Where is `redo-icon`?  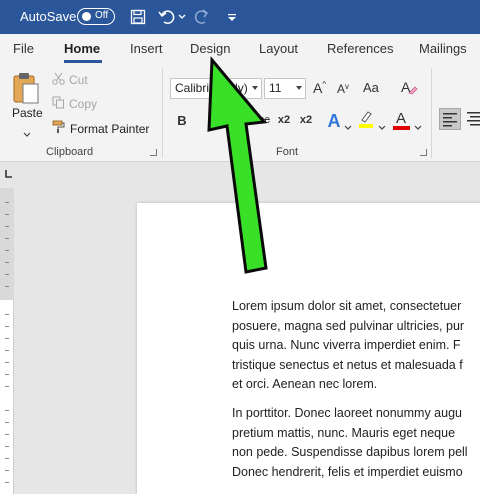
redo-icon is located at coordinates (202, 17).